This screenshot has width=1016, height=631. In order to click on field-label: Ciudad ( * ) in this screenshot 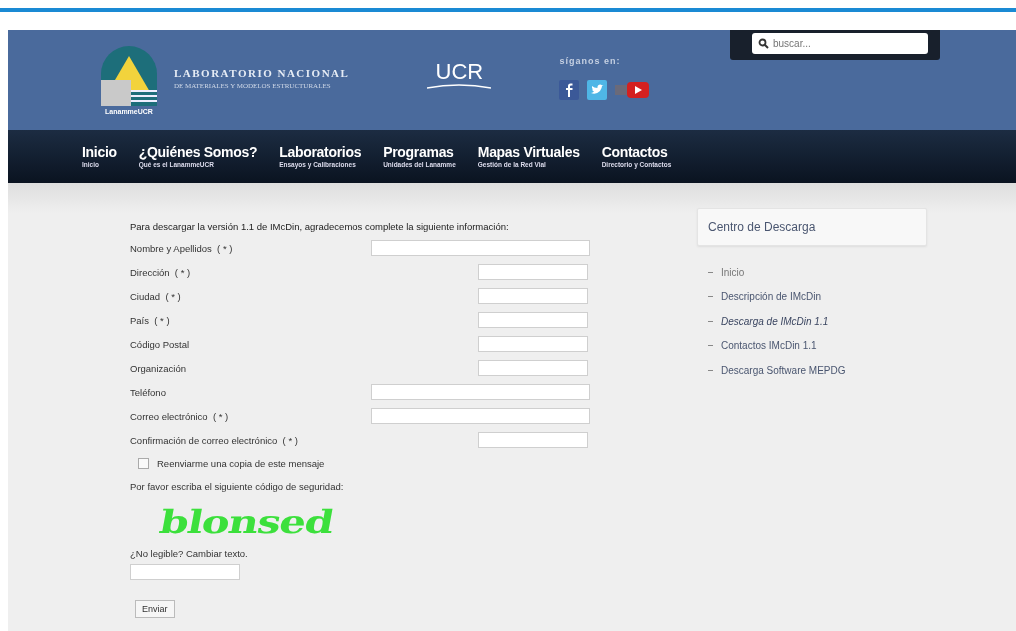, I will do `click(155, 296)`.